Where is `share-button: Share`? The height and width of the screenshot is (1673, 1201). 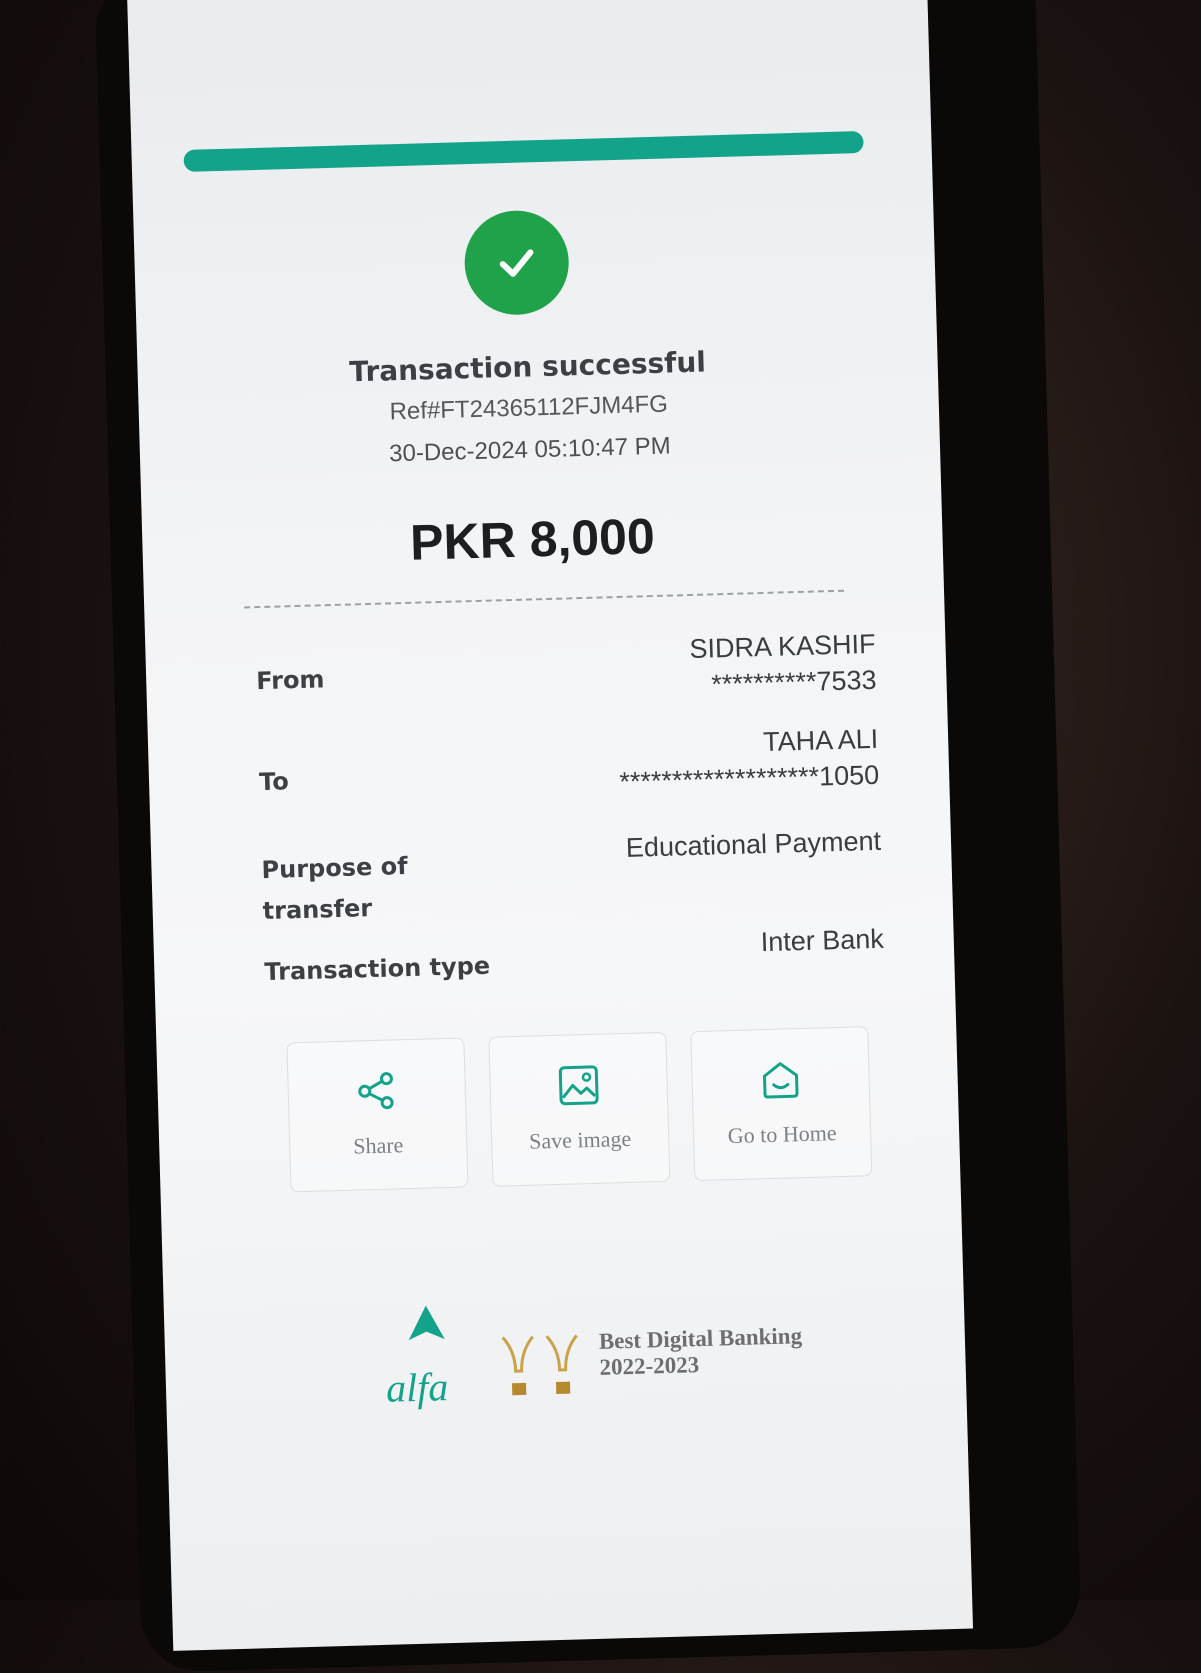
share-button: Share is located at coordinates (377, 1115).